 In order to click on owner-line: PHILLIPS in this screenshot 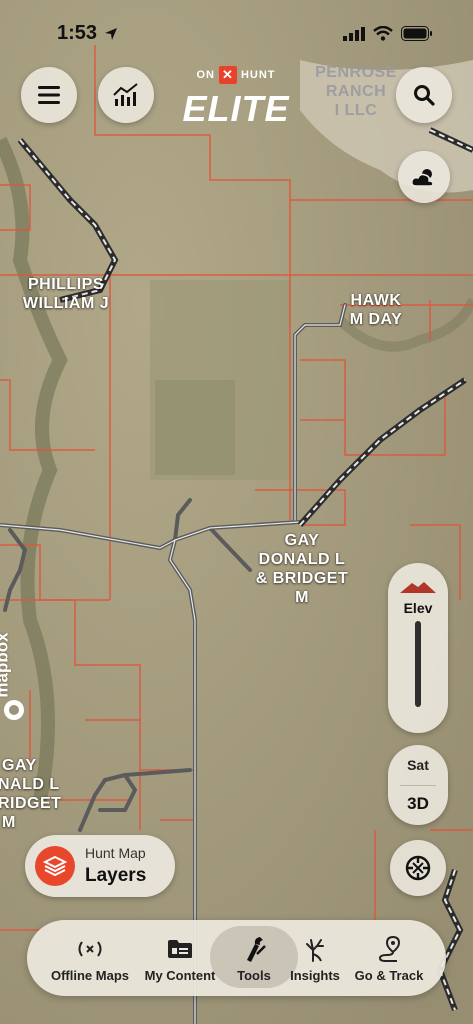, I will do `click(65, 284)`.